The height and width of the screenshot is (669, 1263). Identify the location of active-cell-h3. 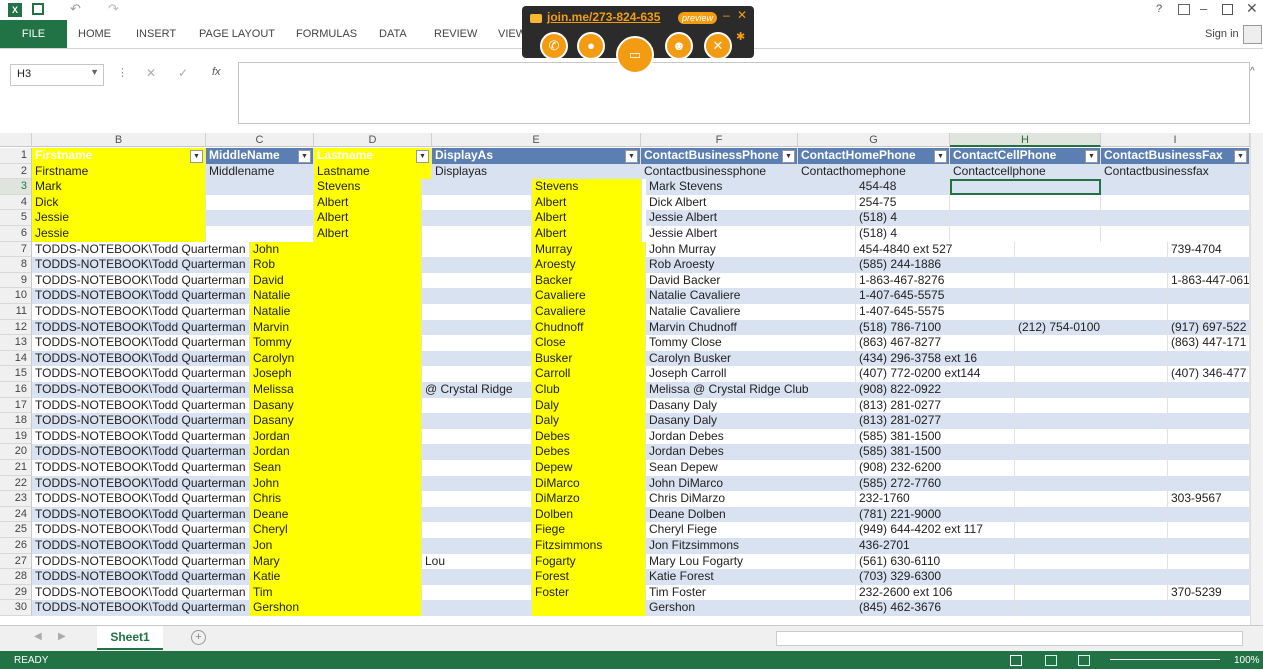
(1025, 187).